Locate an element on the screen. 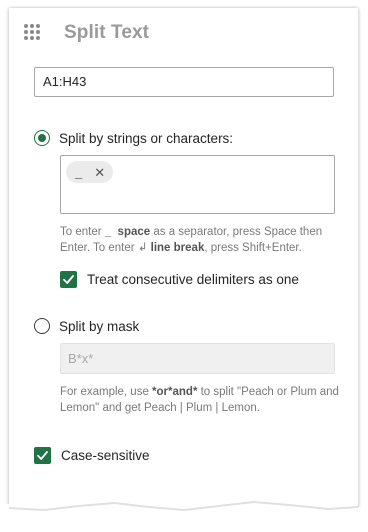  split-by-mask-option: Split by mask is located at coordinates (86, 326).